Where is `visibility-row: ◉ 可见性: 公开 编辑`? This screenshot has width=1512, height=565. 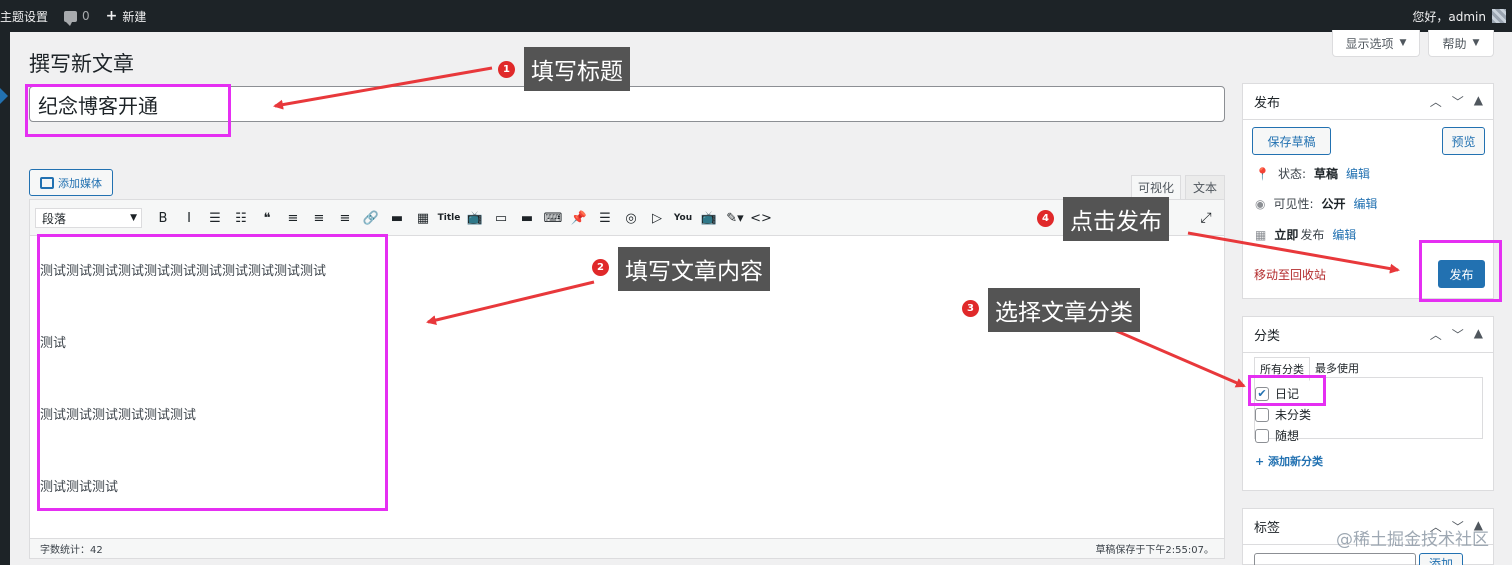
visibility-row: ◉ 可见性: 公开 编辑 is located at coordinates (1316, 203).